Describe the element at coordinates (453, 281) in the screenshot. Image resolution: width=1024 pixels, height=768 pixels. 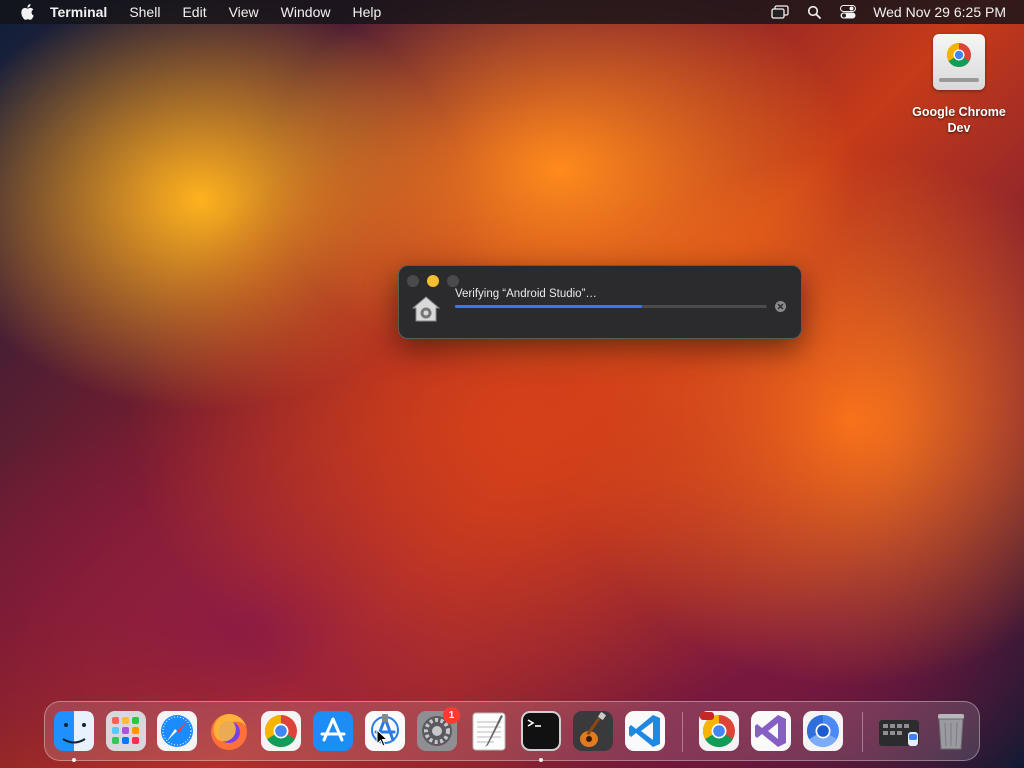
I see `window-zoom-button` at that location.